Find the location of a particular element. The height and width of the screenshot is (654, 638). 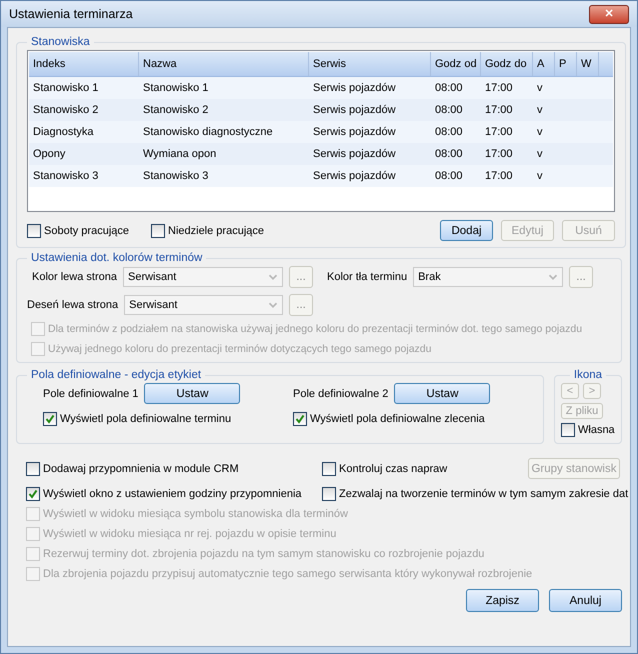

group-title: Ikona is located at coordinates (588, 375).